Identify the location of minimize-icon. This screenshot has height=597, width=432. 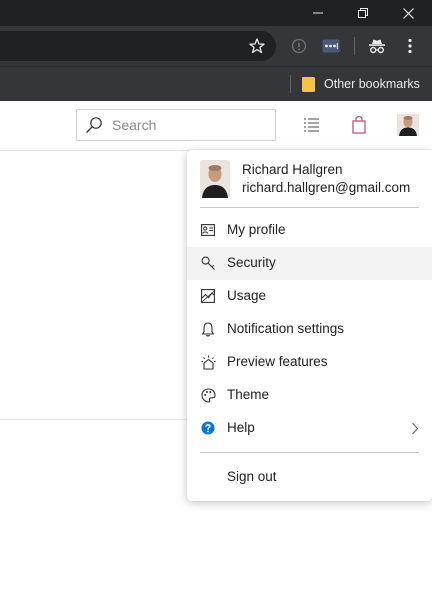
(318, 13).